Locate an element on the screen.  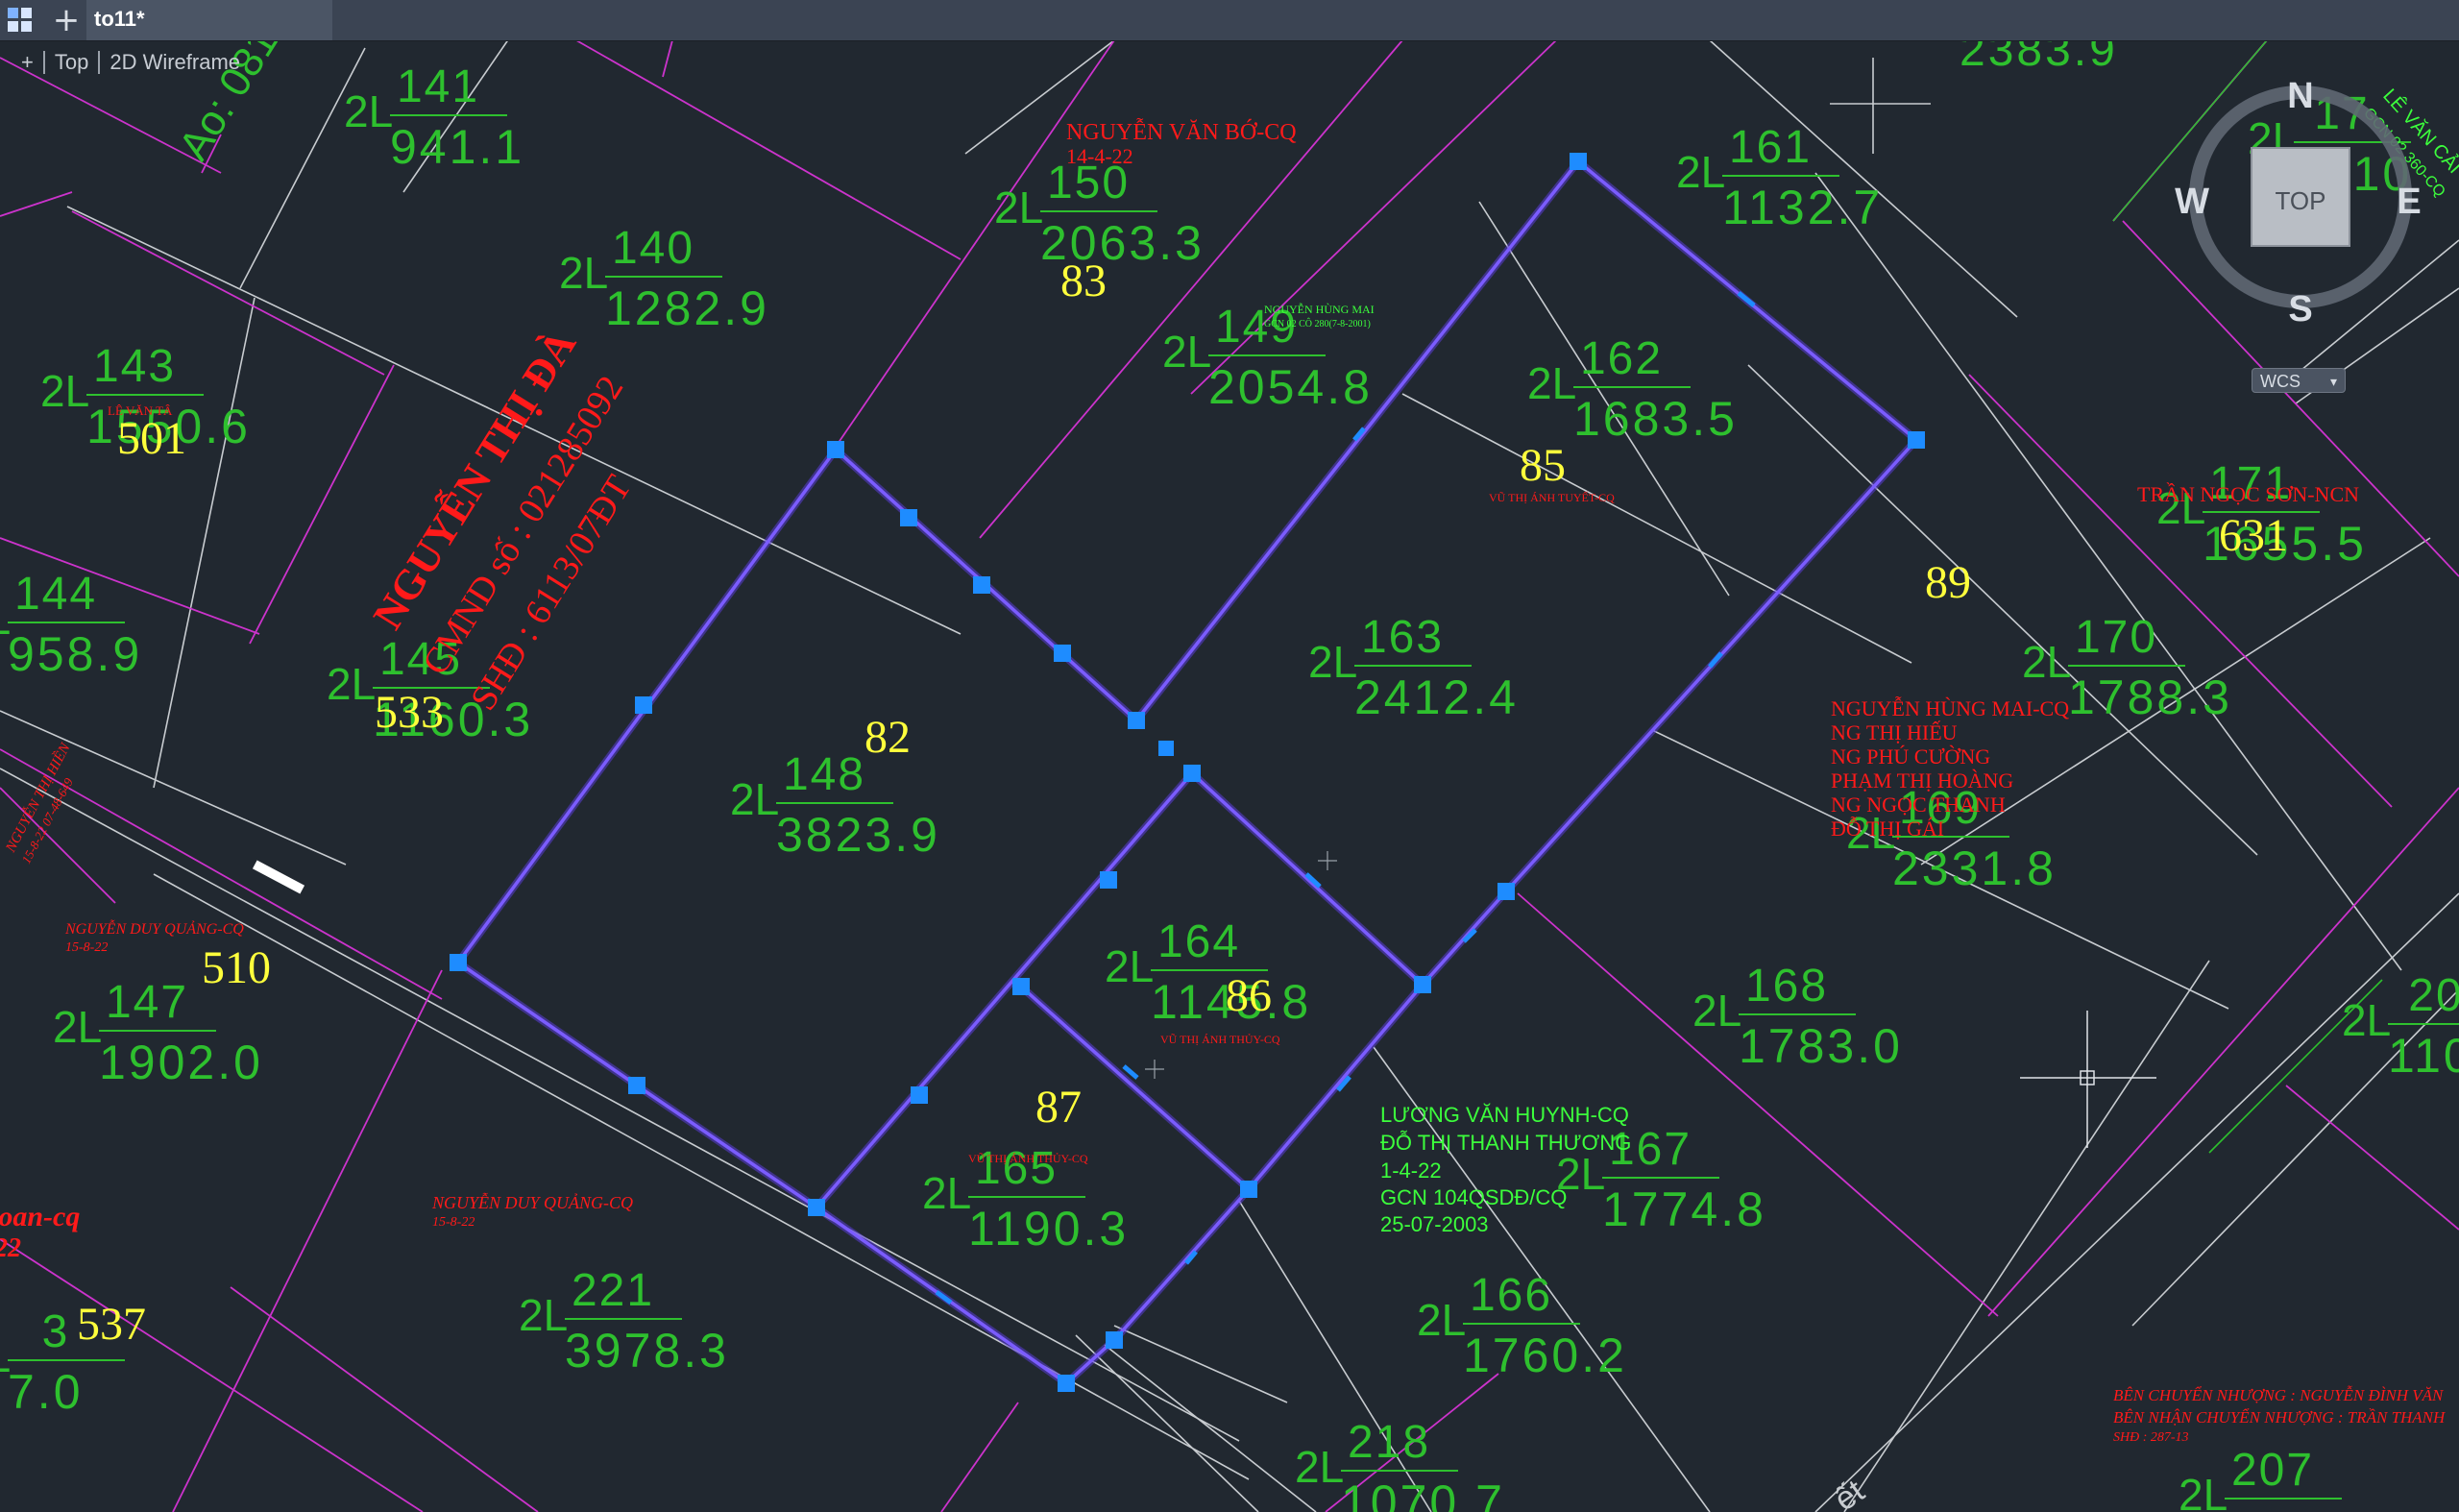
block-number: 537 is located at coordinates (111, 1324).